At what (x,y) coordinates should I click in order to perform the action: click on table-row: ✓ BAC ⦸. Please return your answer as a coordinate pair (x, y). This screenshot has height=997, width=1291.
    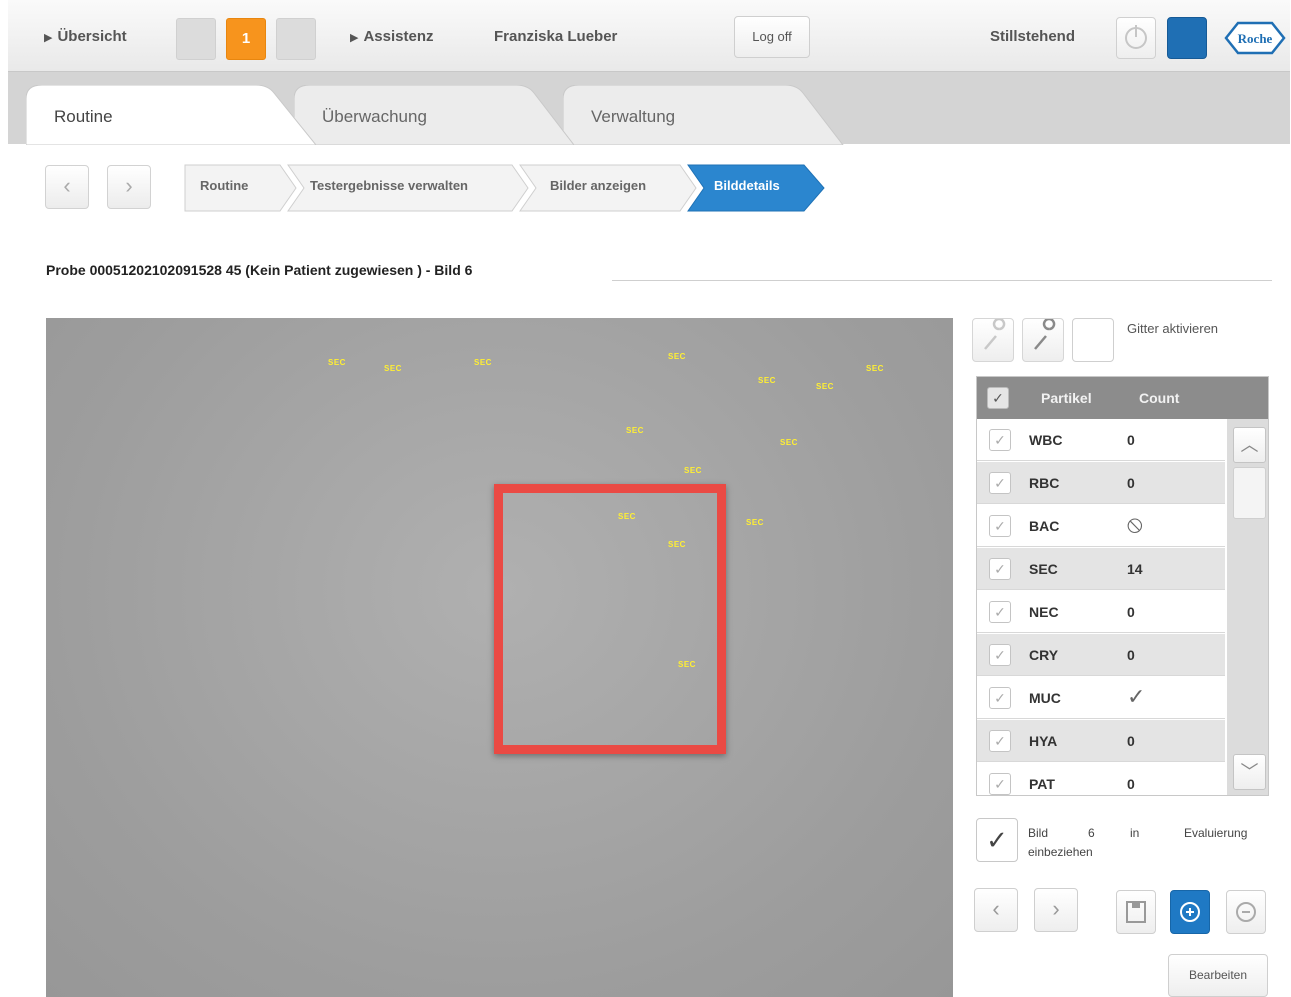
    Looking at the image, I should click on (1101, 526).